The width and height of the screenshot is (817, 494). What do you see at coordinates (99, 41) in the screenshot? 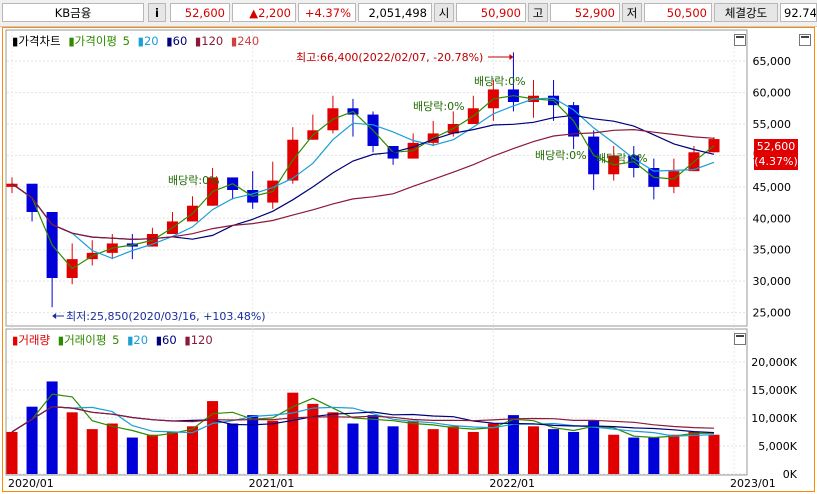
I see `legend-price-ma-label: ▮가격이평 5` at bounding box center [99, 41].